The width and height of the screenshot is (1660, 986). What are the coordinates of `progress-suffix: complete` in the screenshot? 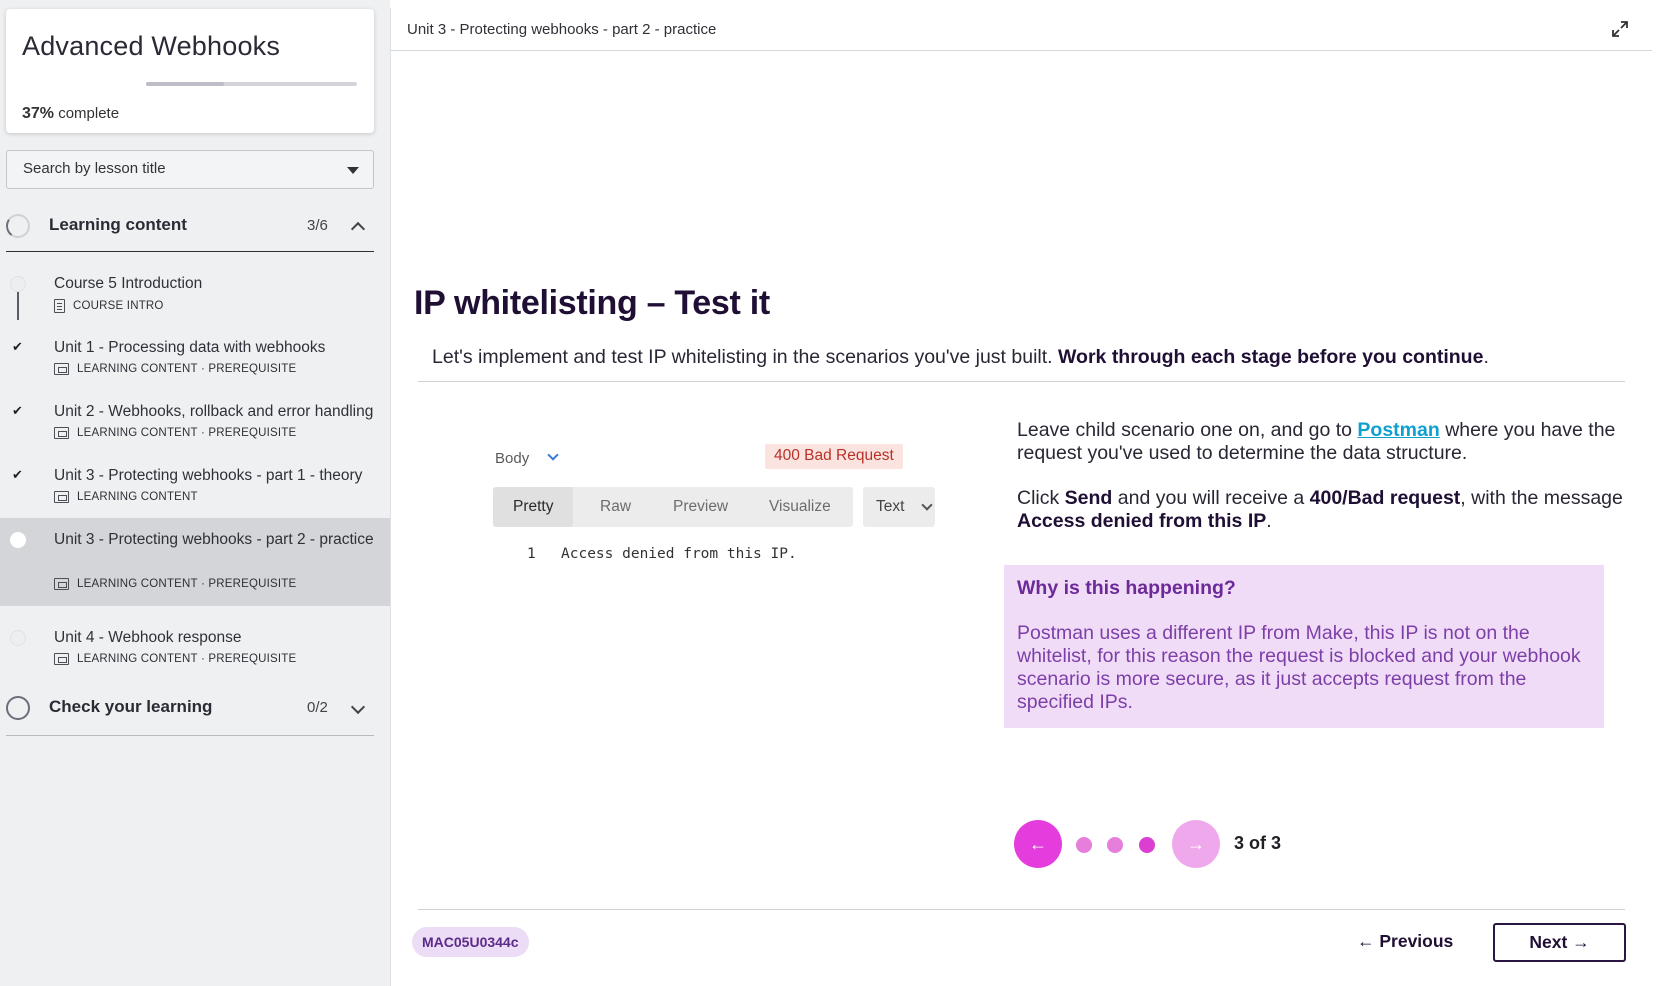 It's located at (89, 113).